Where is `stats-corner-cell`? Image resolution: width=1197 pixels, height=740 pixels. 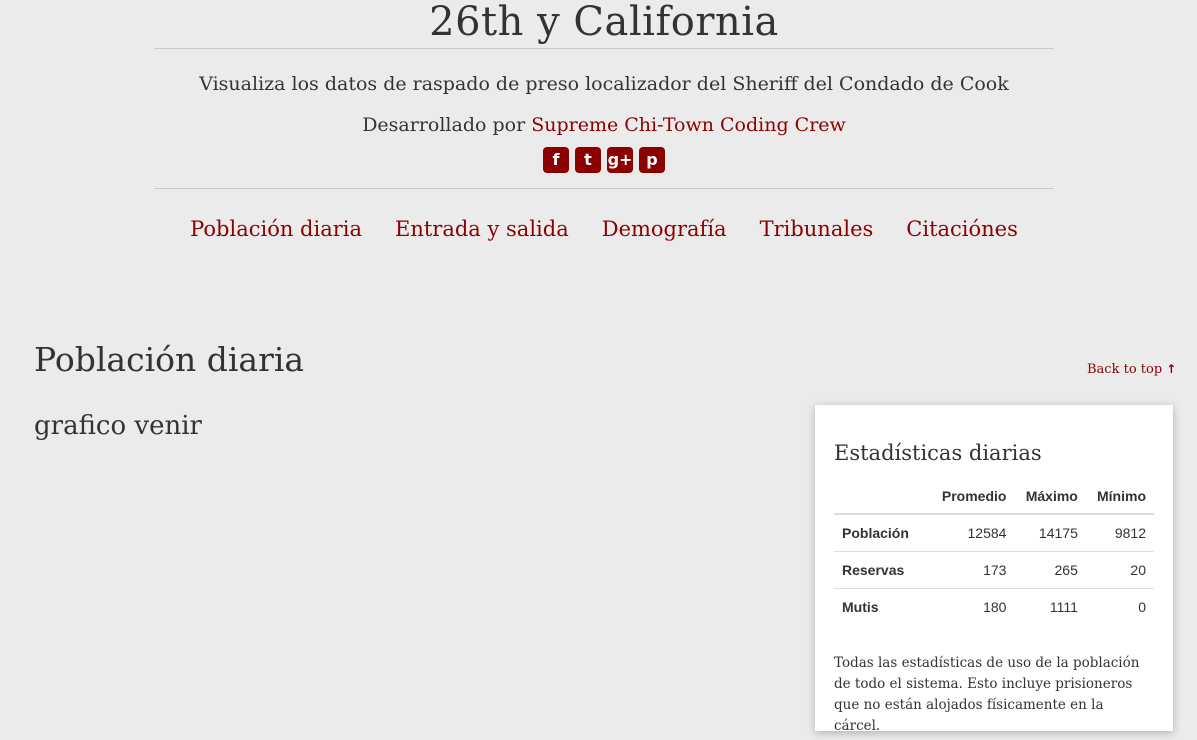
stats-corner-cell is located at coordinates (882, 497).